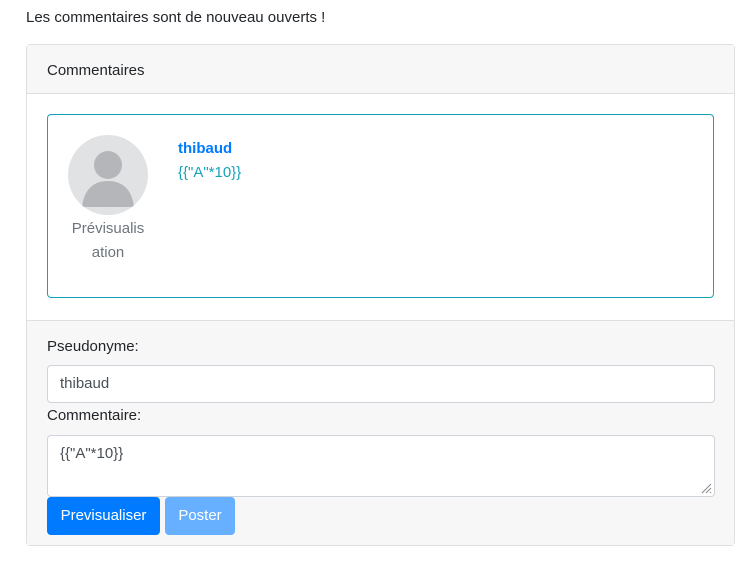 Image resolution: width=755 pixels, height=567 pixels. I want to click on comment-textarea-value: {{"A"*10}}, so click(92, 453).